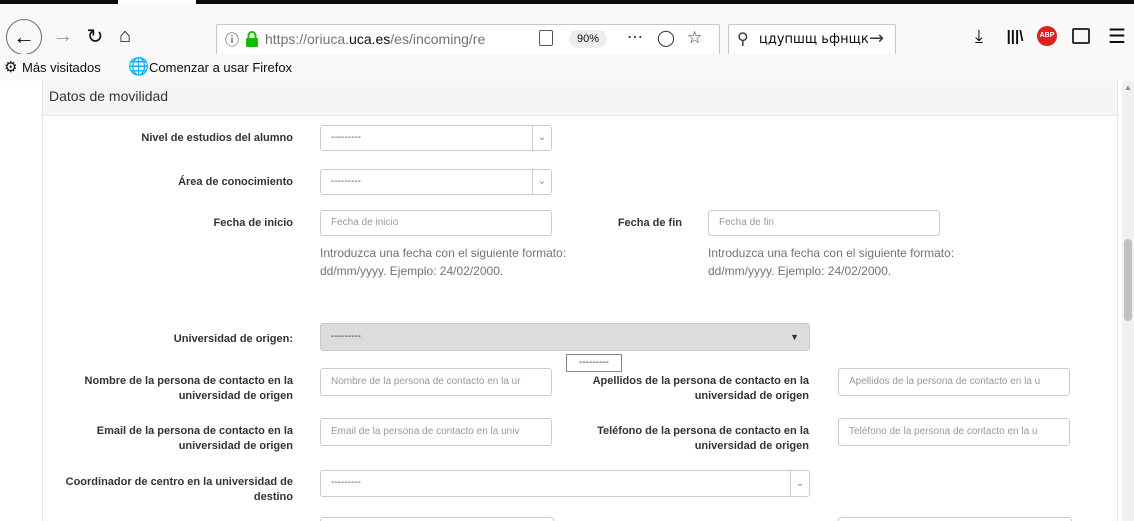 This screenshot has width=1134, height=521. Describe the element at coordinates (346, 336) in the screenshot. I see `universidad-value: ---------` at that location.